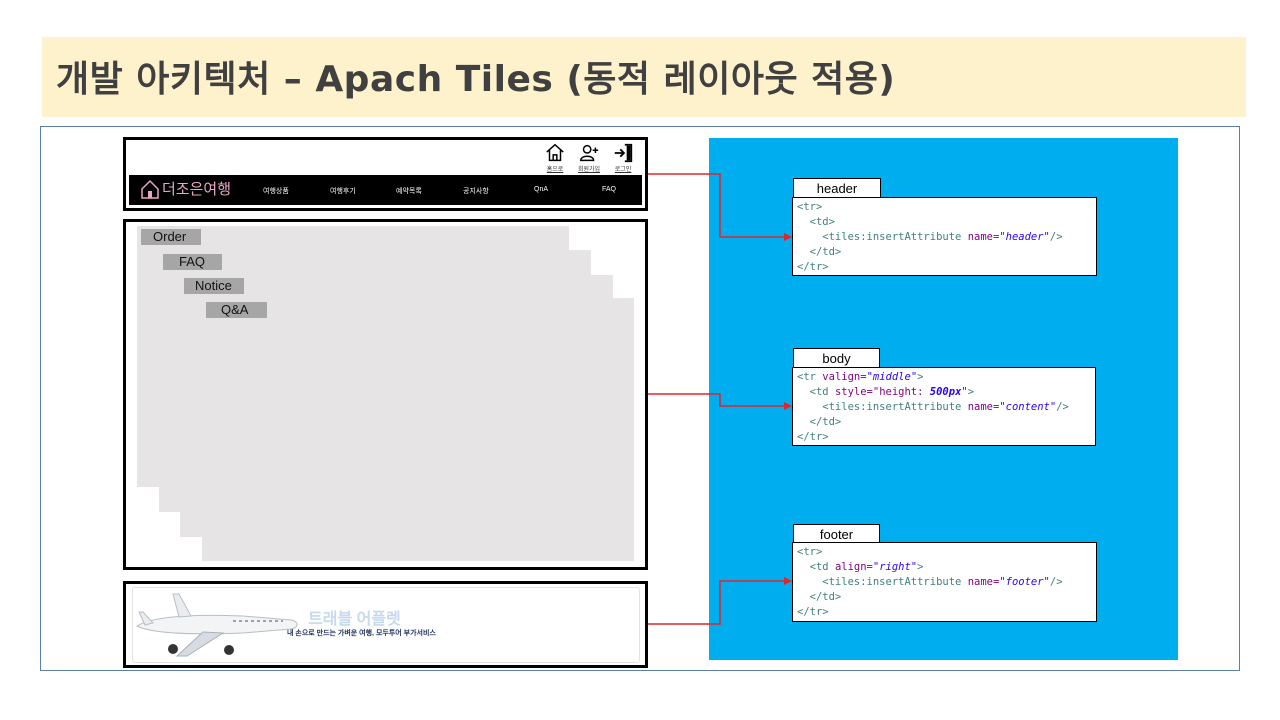  I want to click on qna-tab: Q&A, so click(236, 310).